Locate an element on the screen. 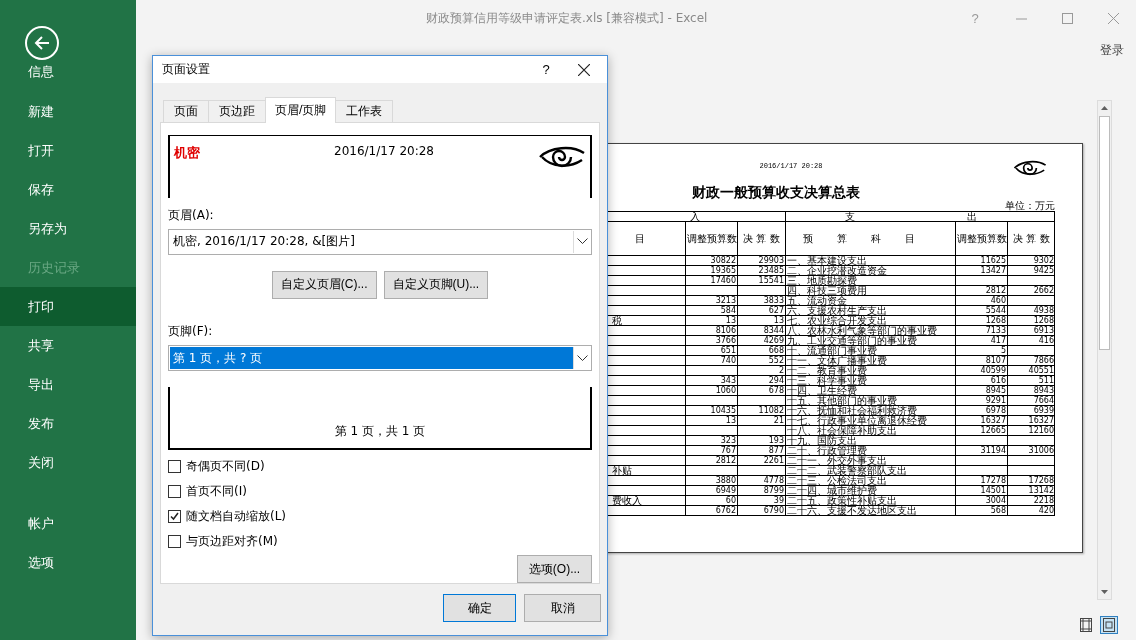 This screenshot has width=1136, height=640. table-cell: 14501 is located at coordinates (981, 491).